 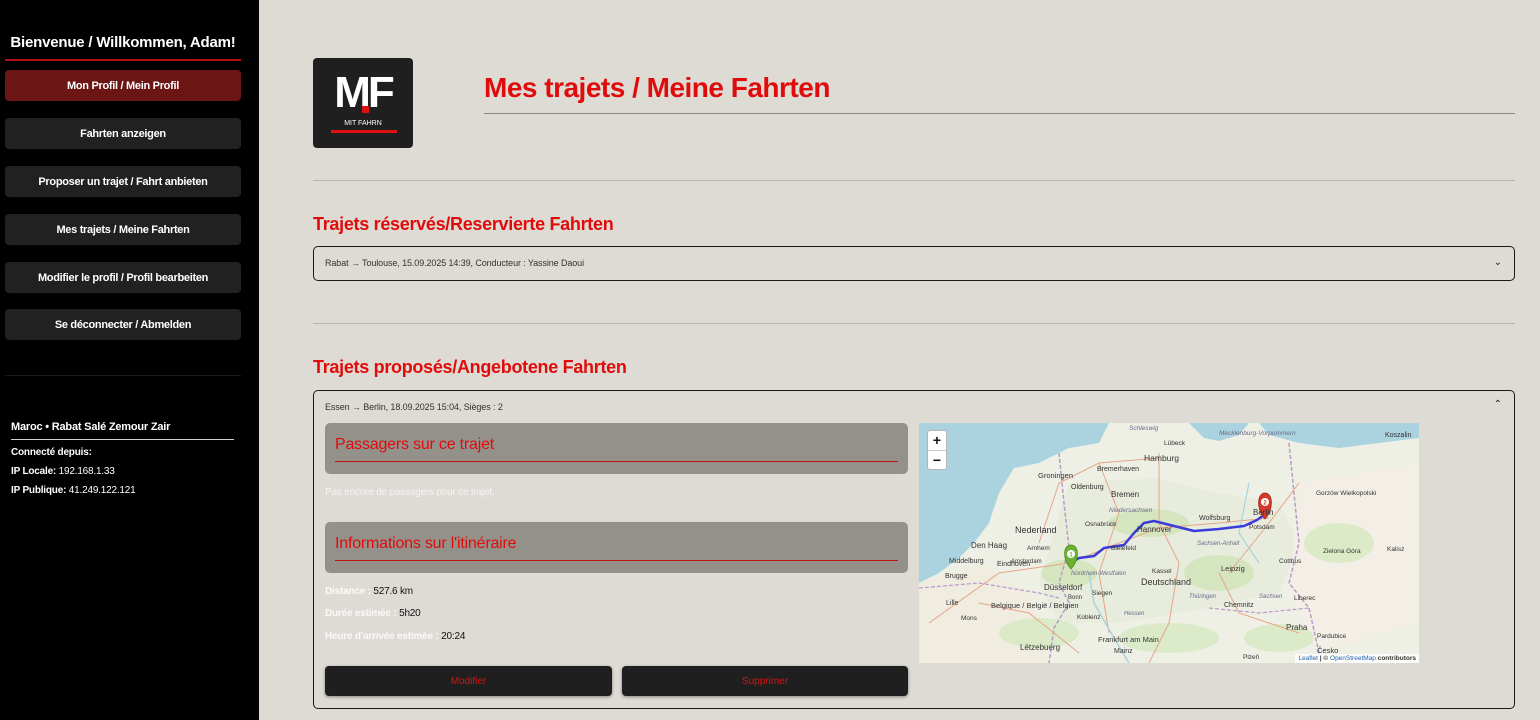 I want to click on svg-text: Niedersachsen, so click(x=1131, y=510).